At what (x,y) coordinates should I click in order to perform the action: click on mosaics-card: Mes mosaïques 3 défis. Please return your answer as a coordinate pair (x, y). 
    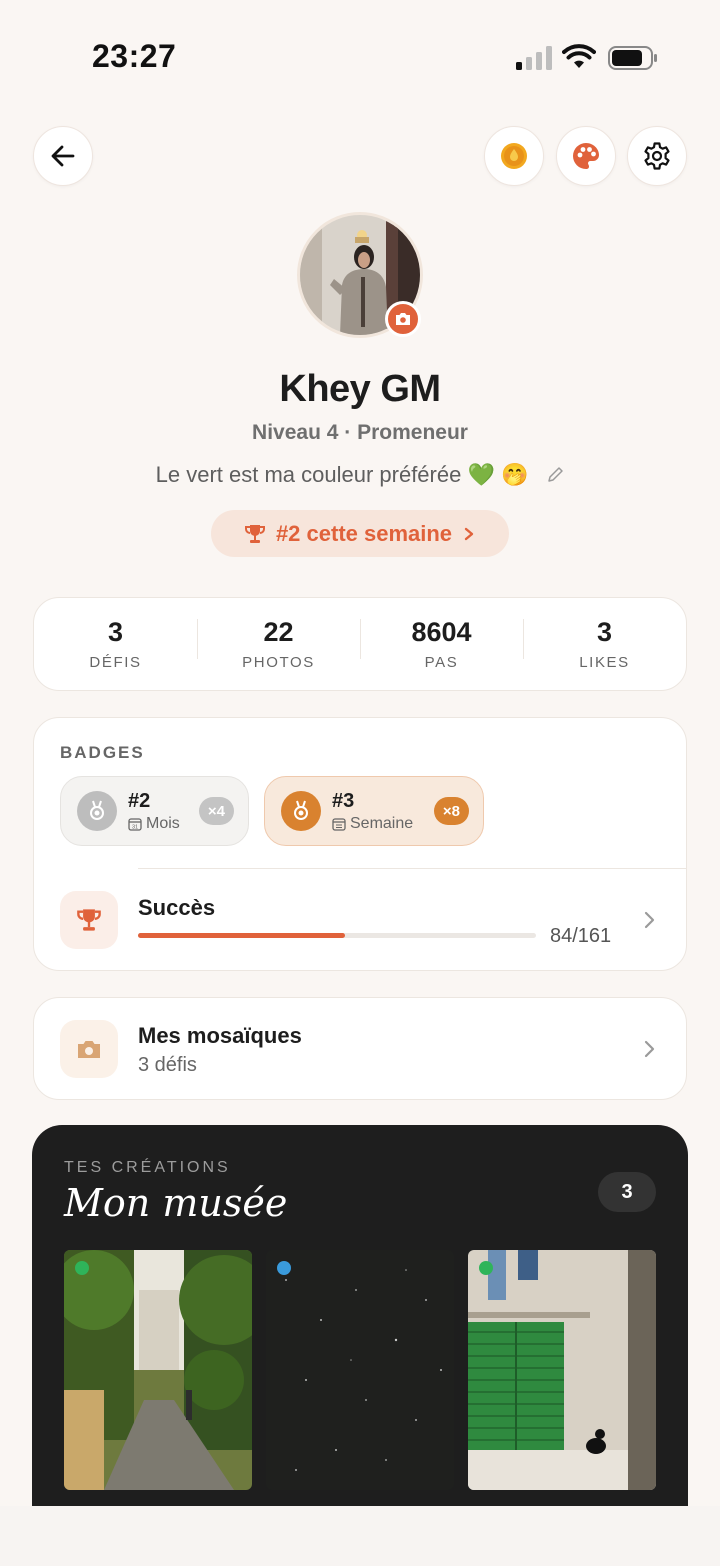
    Looking at the image, I should click on (360, 1048).